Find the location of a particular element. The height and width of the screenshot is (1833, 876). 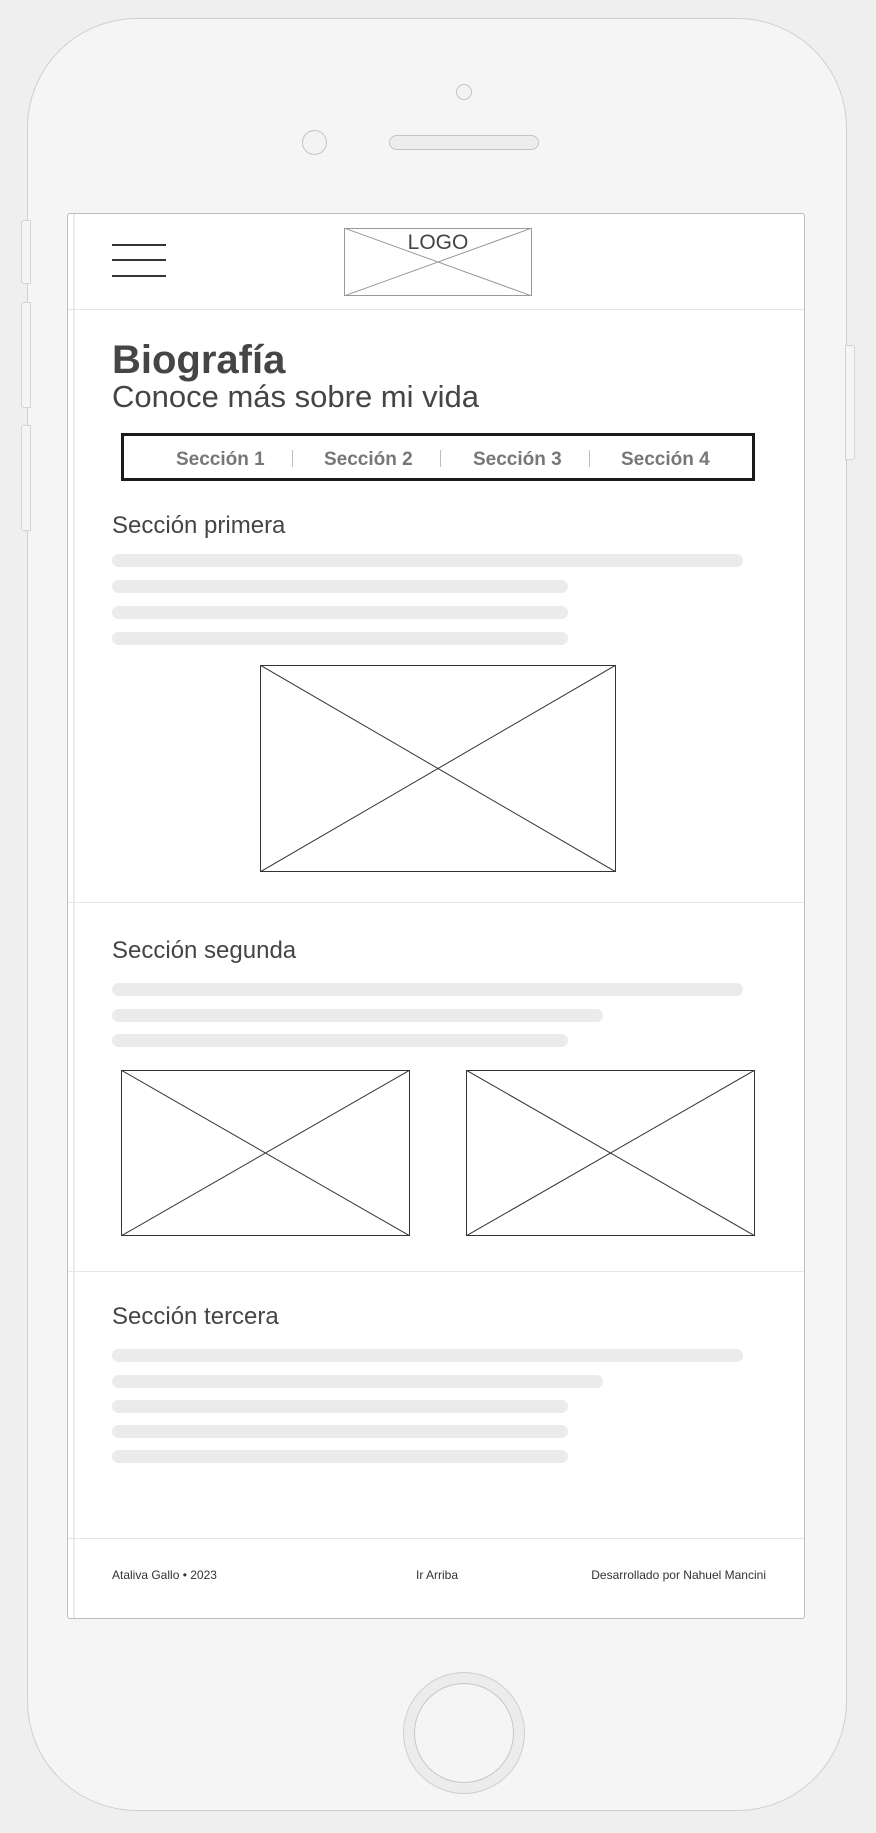

camera-dot is located at coordinates (464, 92).